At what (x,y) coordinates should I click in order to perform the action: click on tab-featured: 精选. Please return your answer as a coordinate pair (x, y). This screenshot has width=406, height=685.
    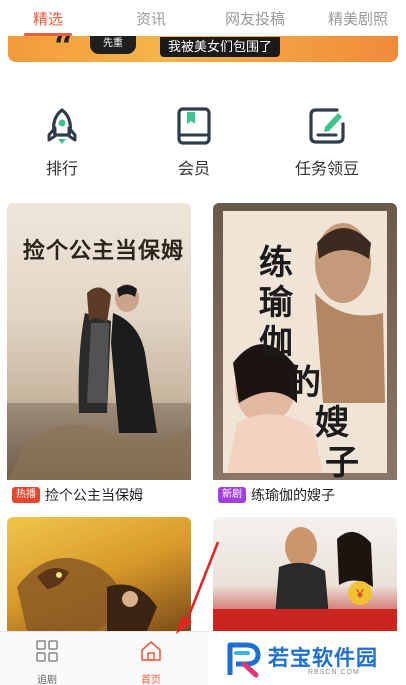
    Looking at the image, I should click on (48, 18).